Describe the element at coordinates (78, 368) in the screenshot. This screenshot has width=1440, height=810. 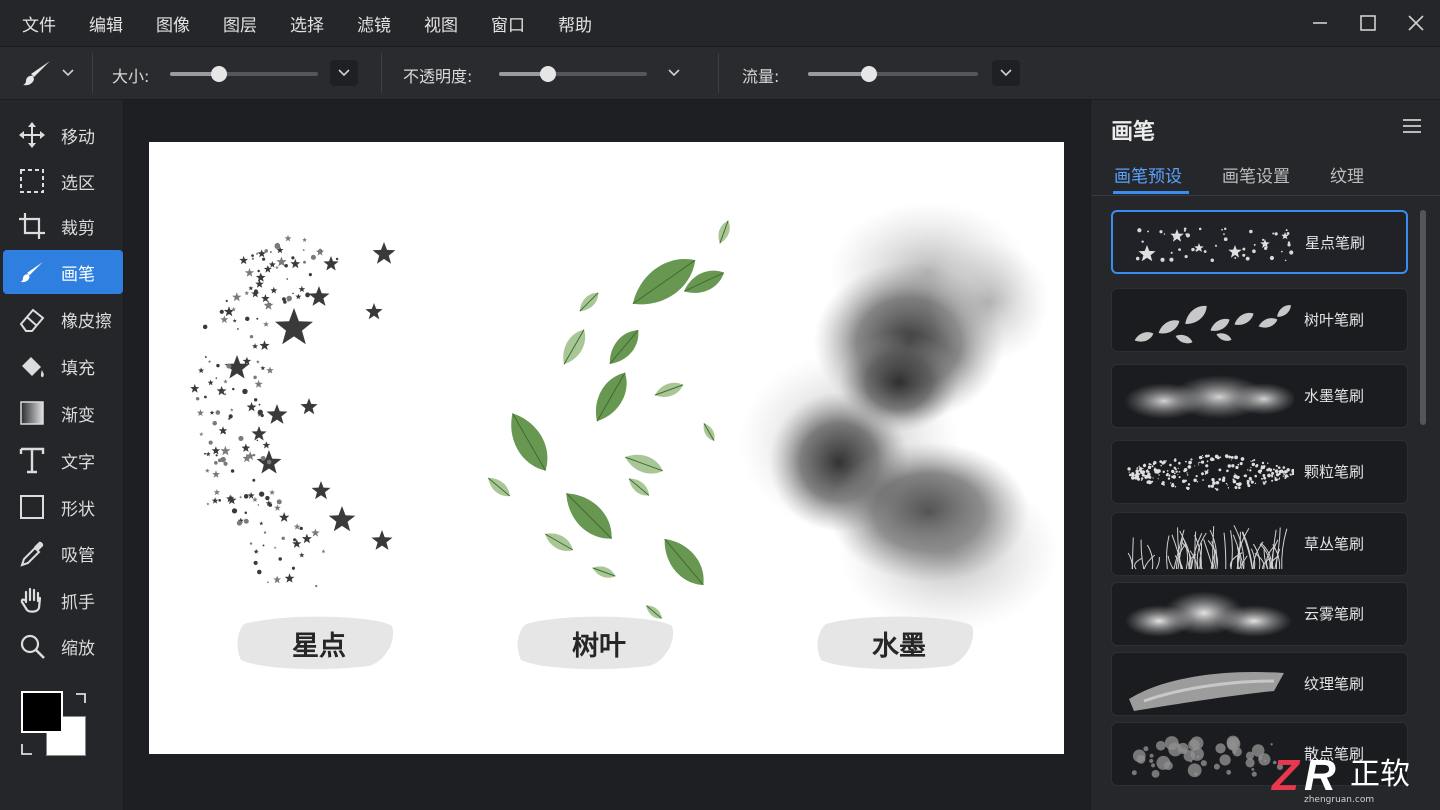
I see `tool-label: 填充` at that location.